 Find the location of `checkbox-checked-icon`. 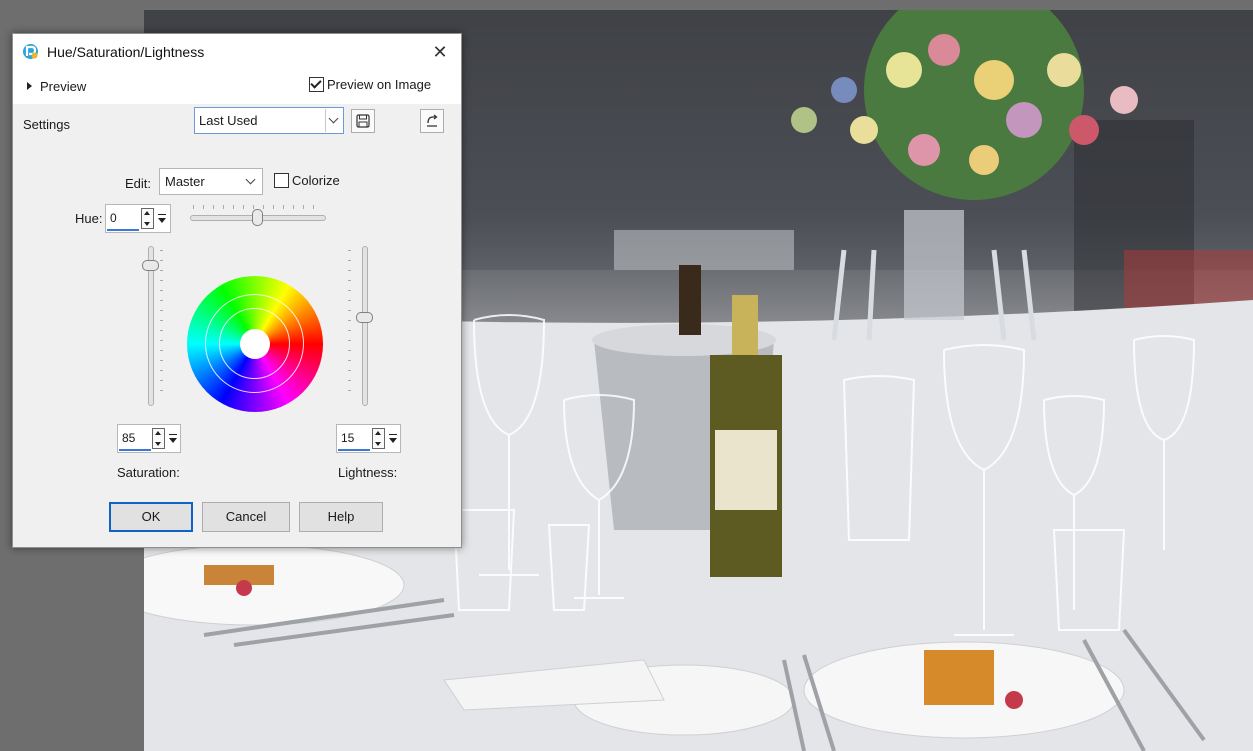

checkbox-checked-icon is located at coordinates (316, 84).